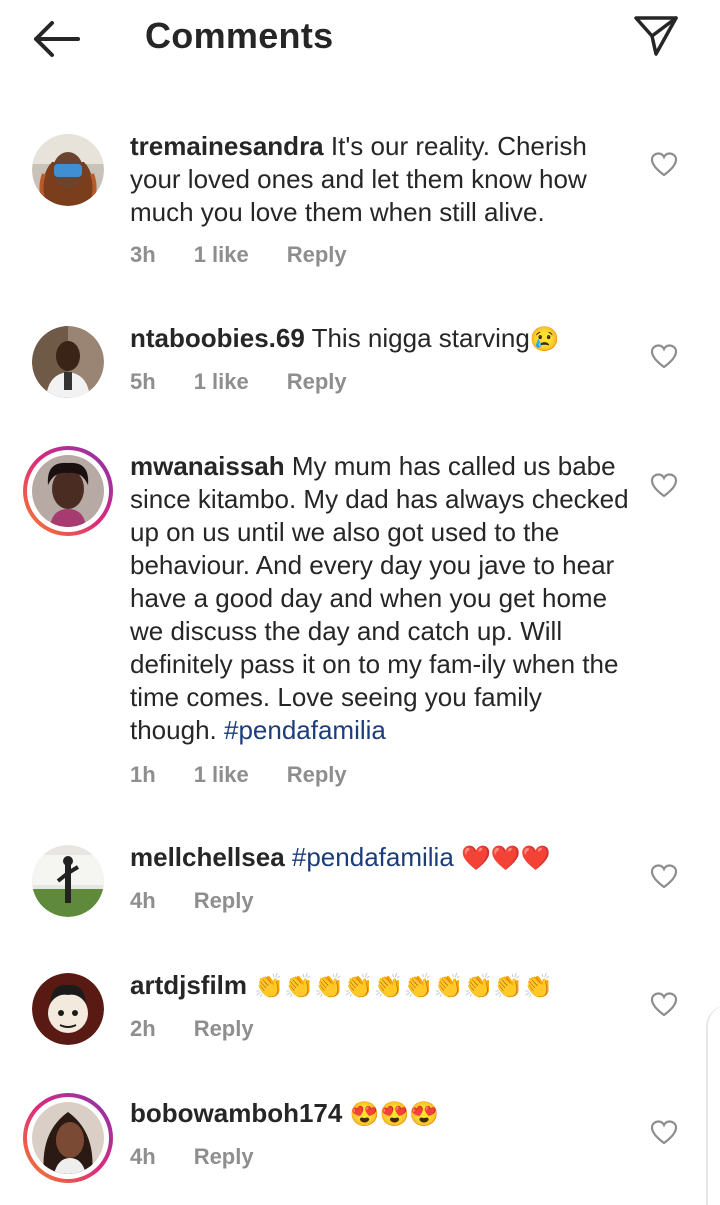 The height and width of the screenshot is (1205, 720). I want to click on username: ntaboobies.69, so click(217, 338).